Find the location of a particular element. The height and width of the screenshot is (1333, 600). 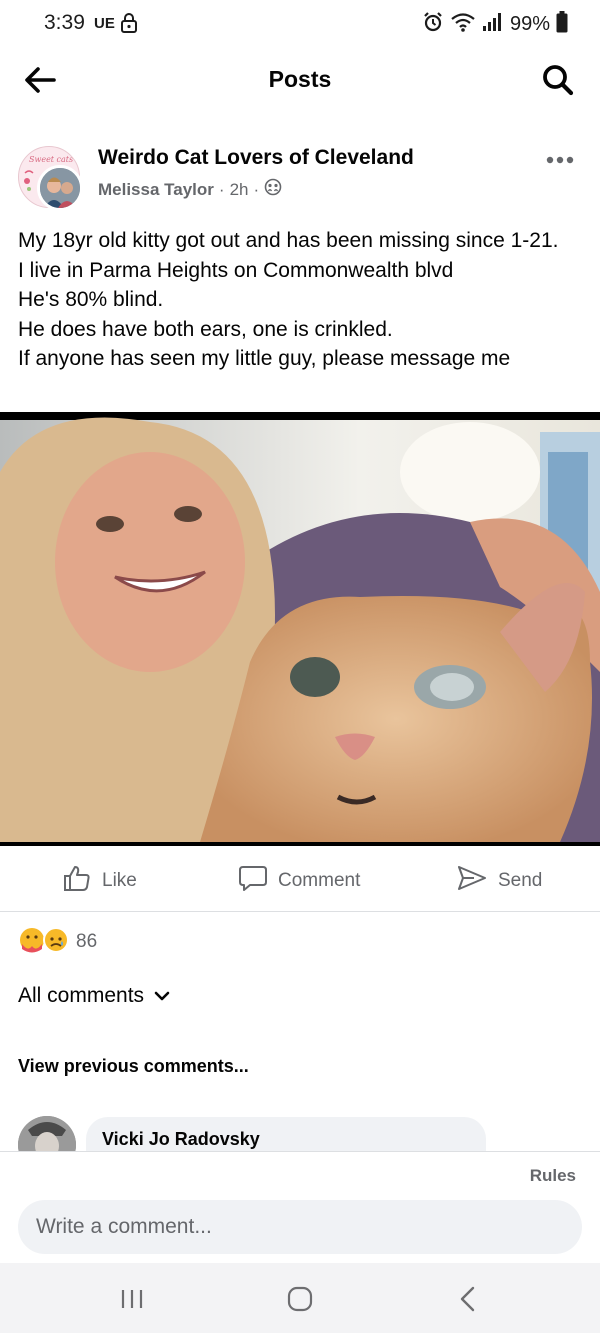

home-icon is located at coordinates (300, 1299).